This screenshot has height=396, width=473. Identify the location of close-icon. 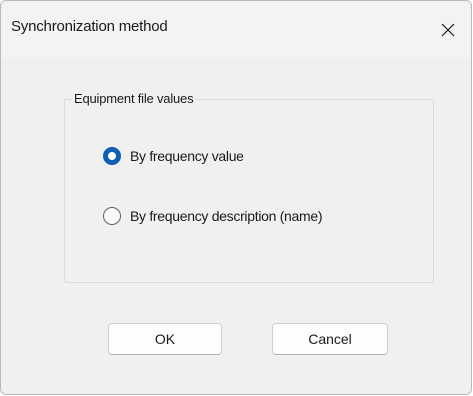
(448, 29).